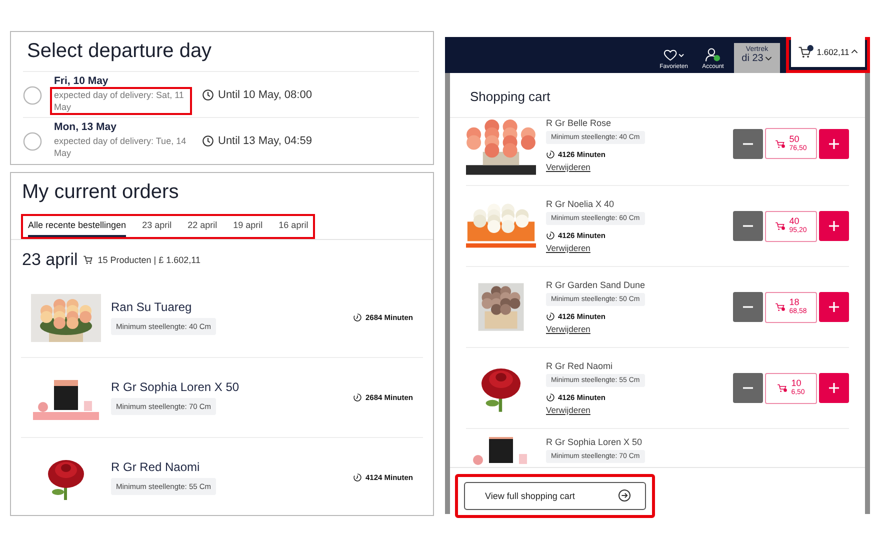  What do you see at coordinates (794, 139) in the screenshot?
I see `quantity-value: 50` at bounding box center [794, 139].